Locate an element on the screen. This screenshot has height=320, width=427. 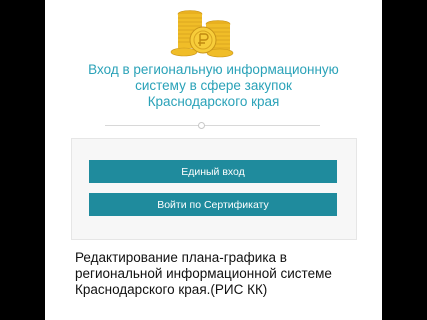
divider-ornament is located at coordinates (201, 125).